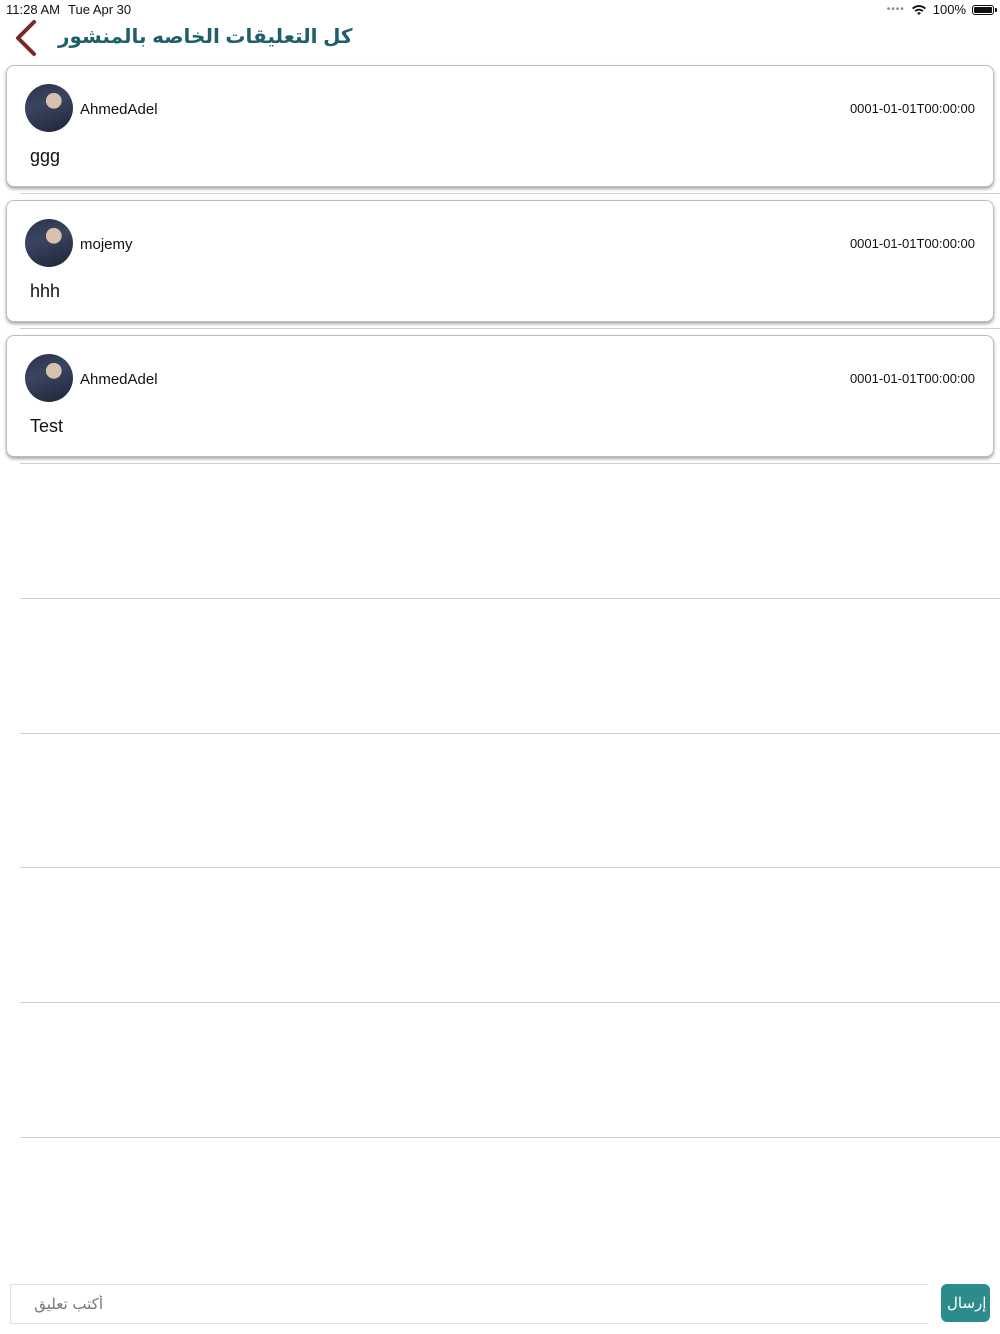 This screenshot has height=1334, width=1000. What do you see at coordinates (47, 426) in the screenshot?
I see `comment-text: Test` at bounding box center [47, 426].